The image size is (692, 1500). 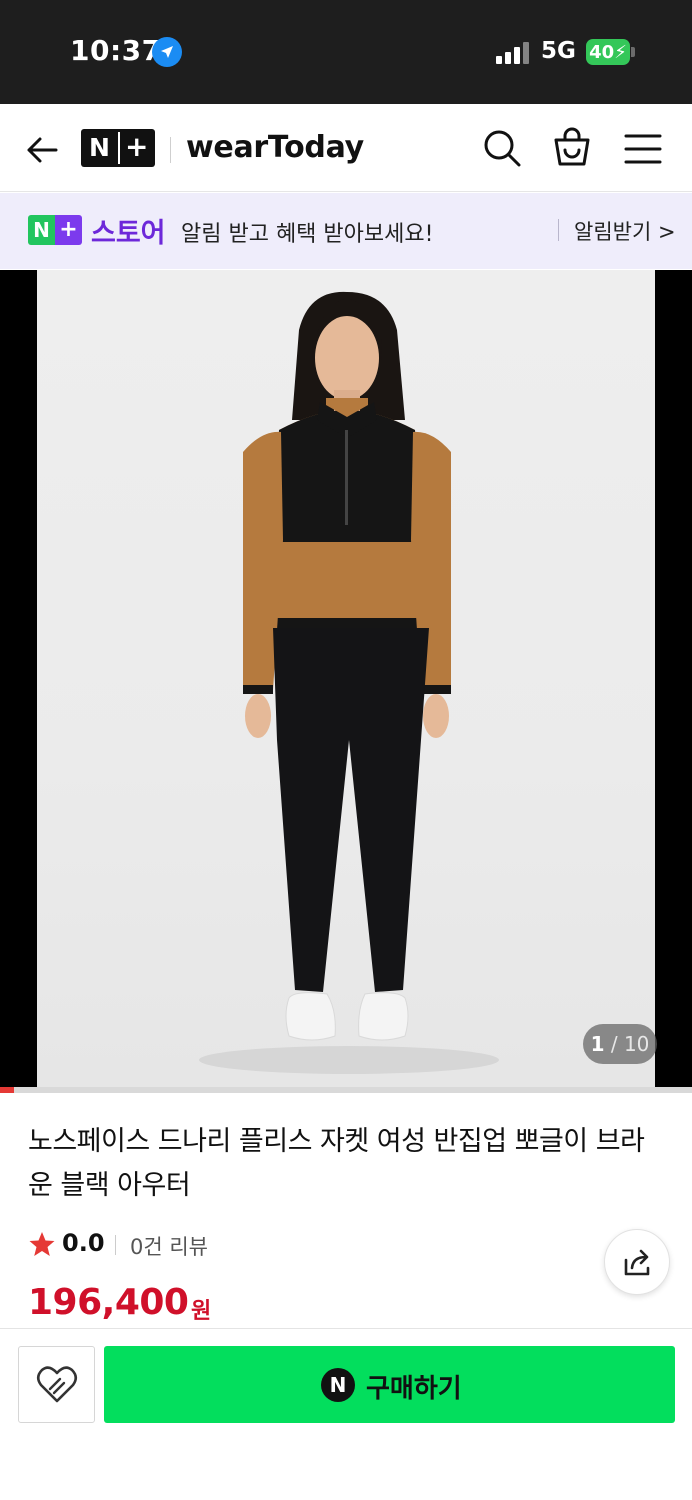 What do you see at coordinates (338, 1385) in the screenshot?
I see `naver-n-icon: N` at bounding box center [338, 1385].